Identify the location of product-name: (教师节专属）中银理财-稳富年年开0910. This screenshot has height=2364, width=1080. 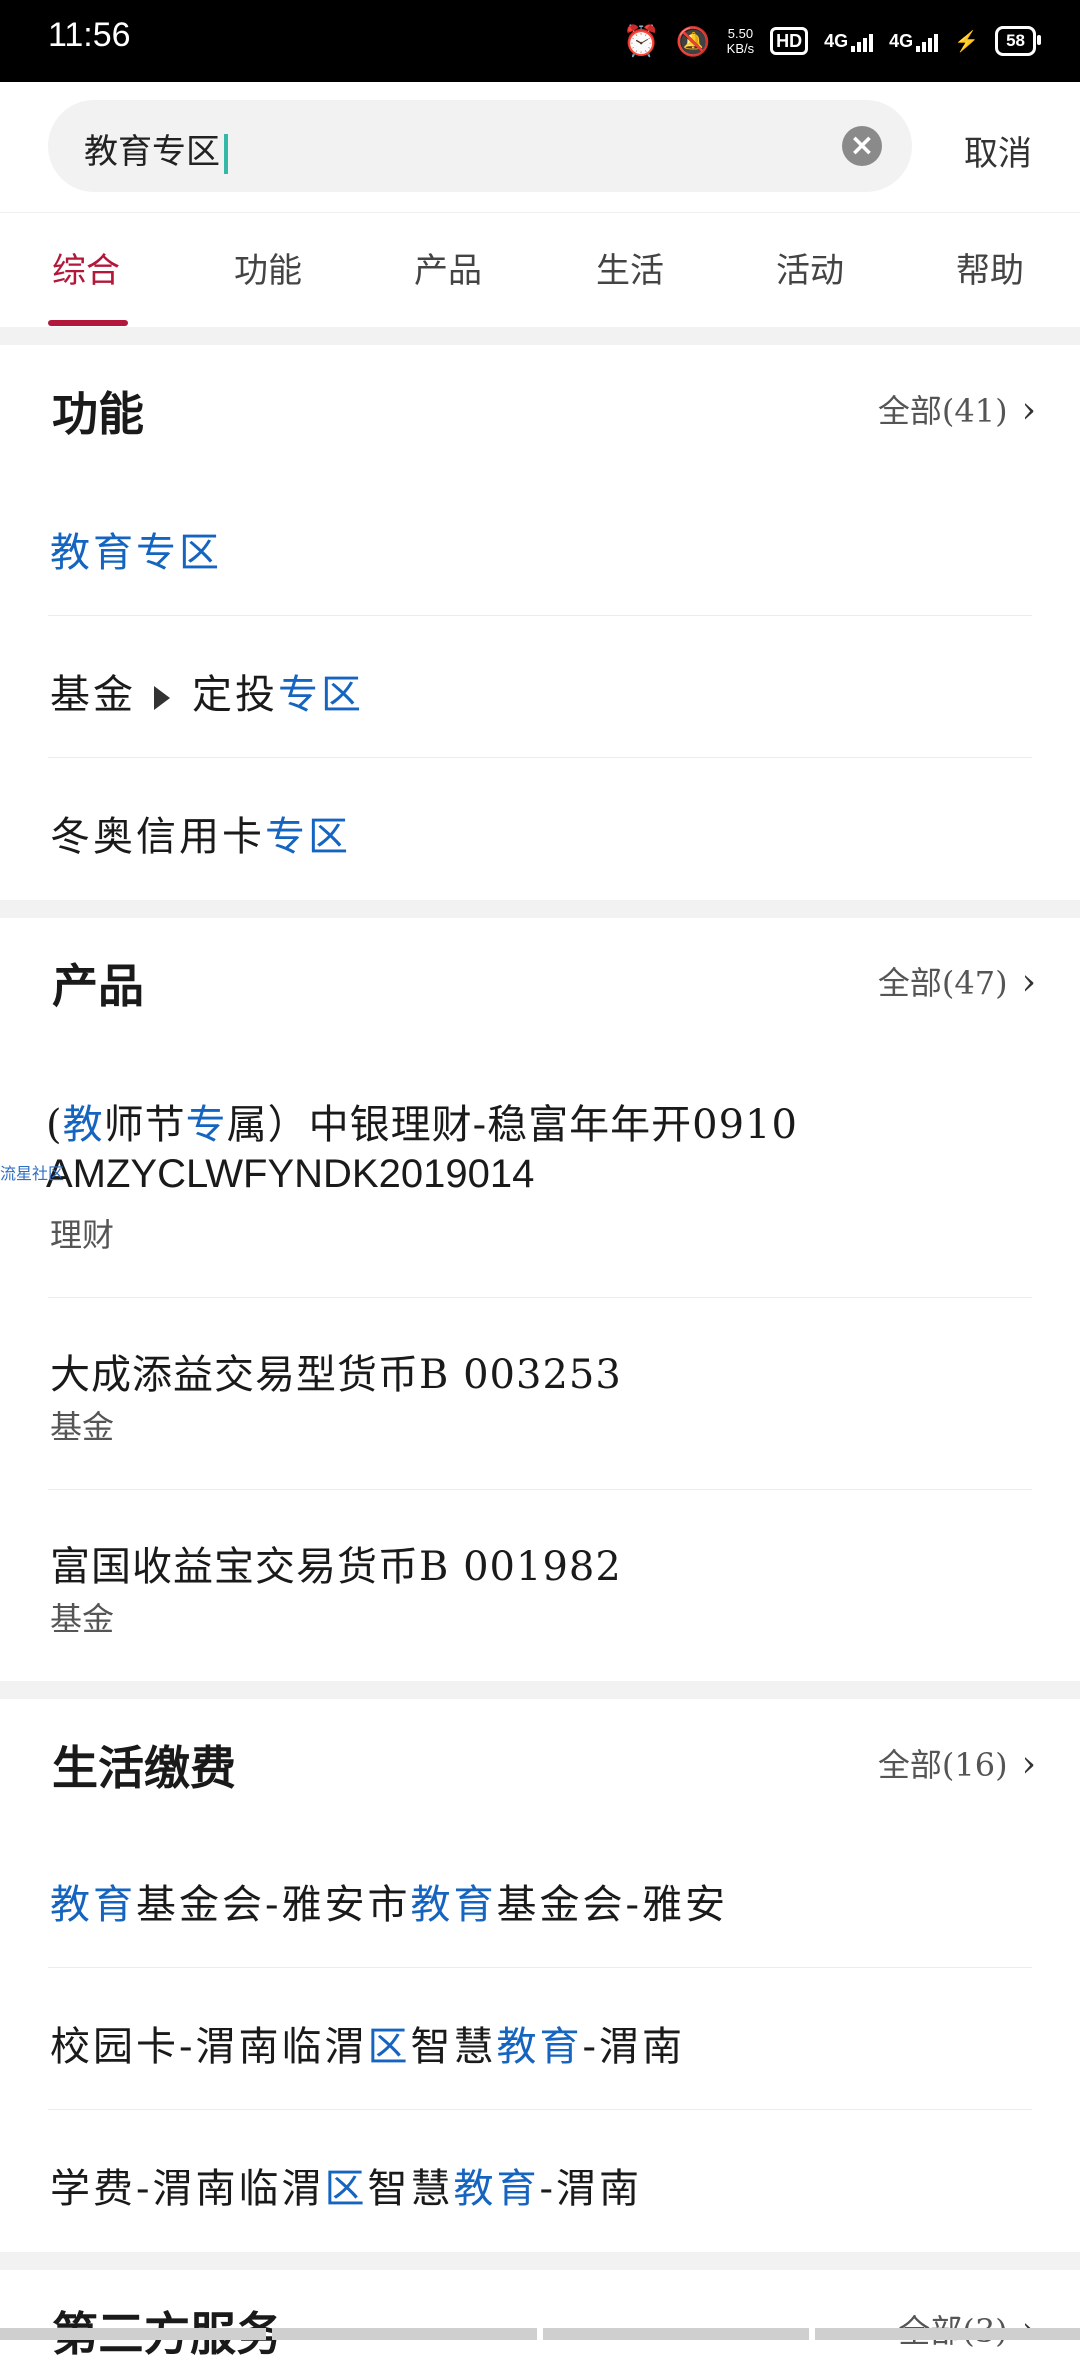
(422, 1125).